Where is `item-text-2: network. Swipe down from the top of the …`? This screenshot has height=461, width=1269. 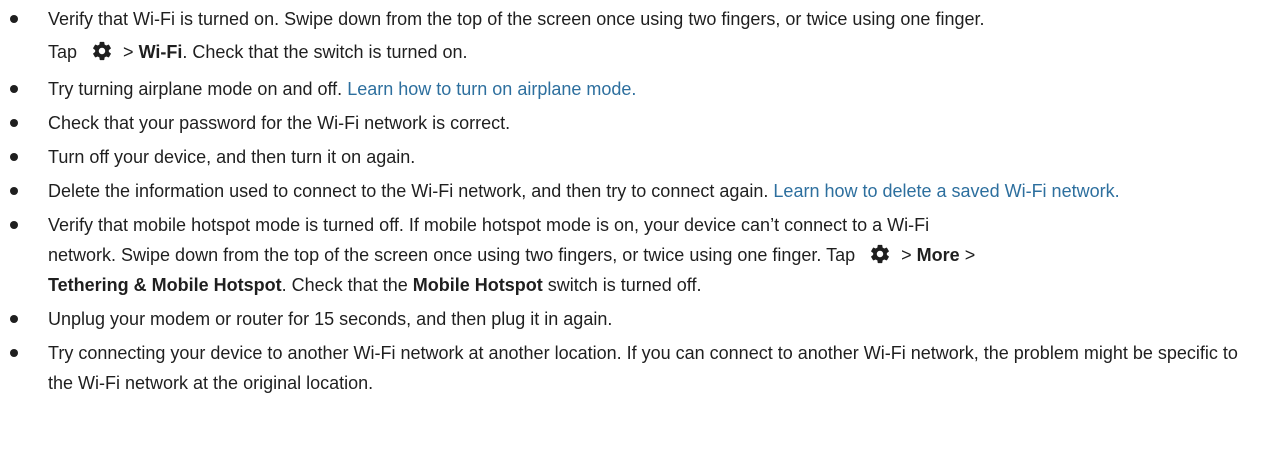 item-text-2: network. Swipe down from the top of the … is located at coordinates (452, 255).